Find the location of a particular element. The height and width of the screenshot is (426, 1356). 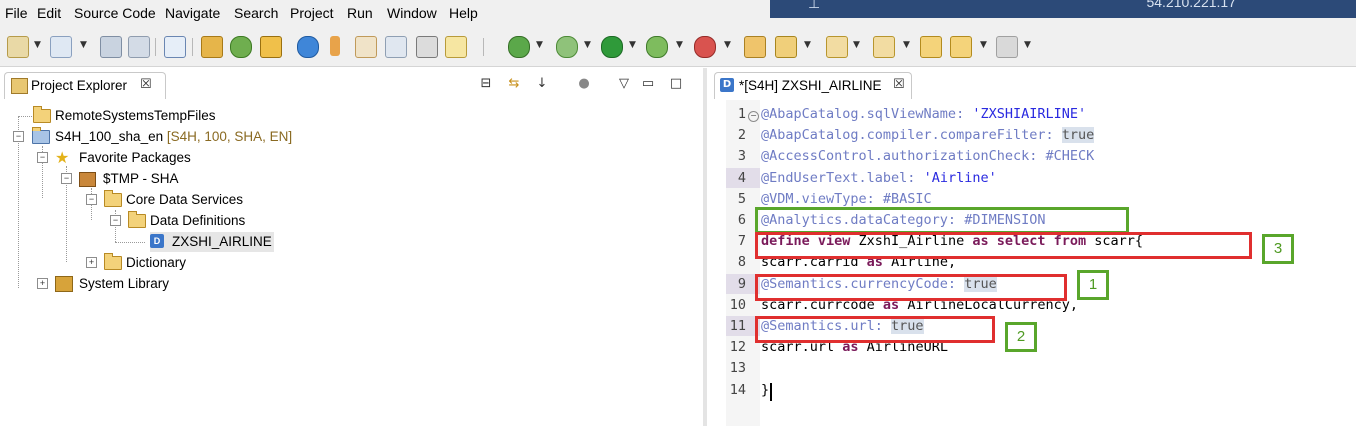

line-number: 11 is located at coordinates (737, 326).